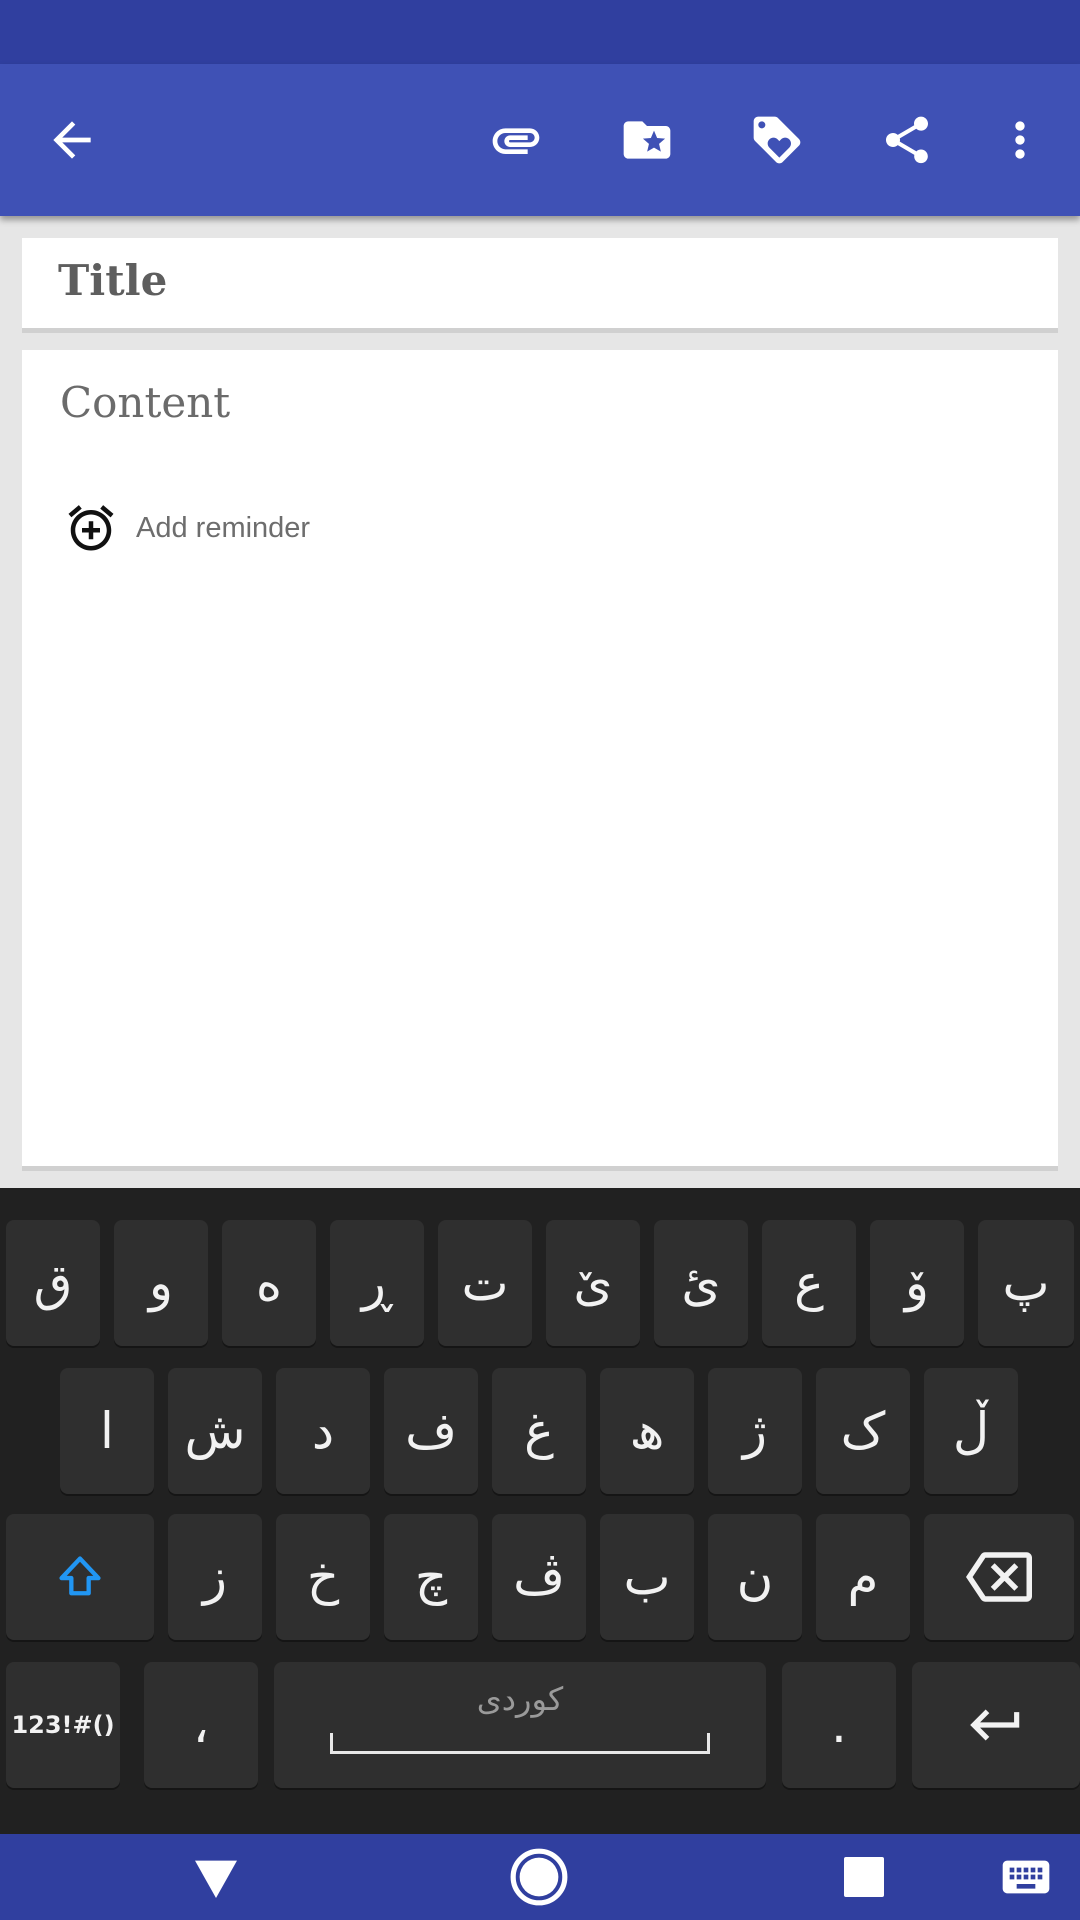 This screenshot has height=1920, width=1080. I want to click on key: ە, so click(269, 1283).